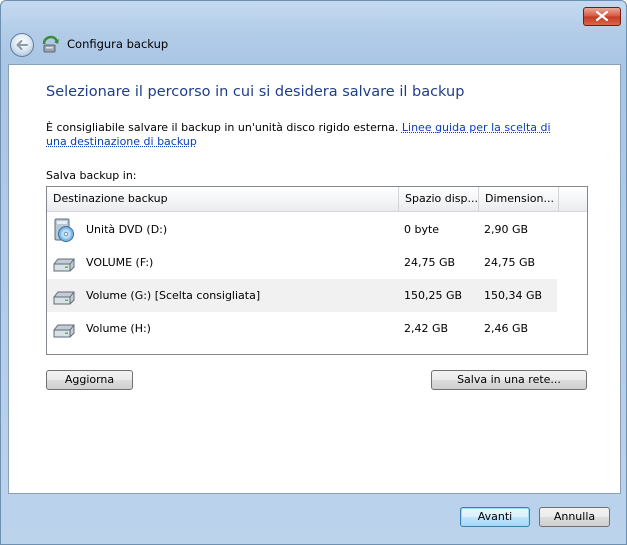 The width and height of the screenshot is (627, 545). I want to click on close-button, so click(602, 16).